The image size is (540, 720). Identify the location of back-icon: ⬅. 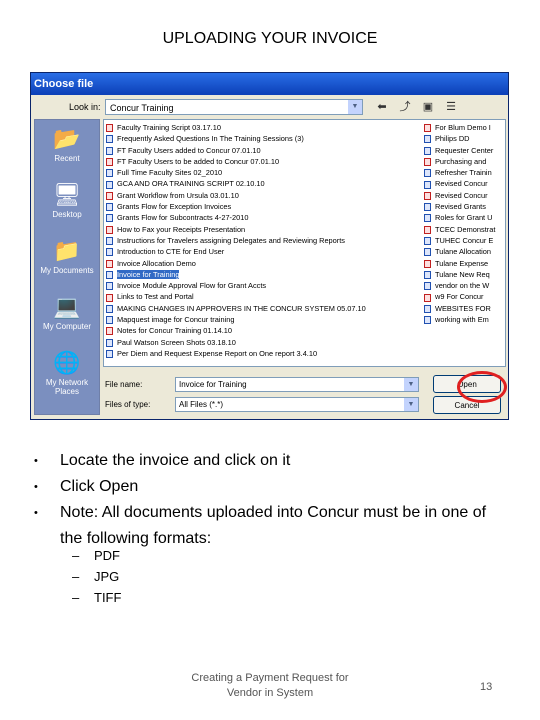
(382, 107).